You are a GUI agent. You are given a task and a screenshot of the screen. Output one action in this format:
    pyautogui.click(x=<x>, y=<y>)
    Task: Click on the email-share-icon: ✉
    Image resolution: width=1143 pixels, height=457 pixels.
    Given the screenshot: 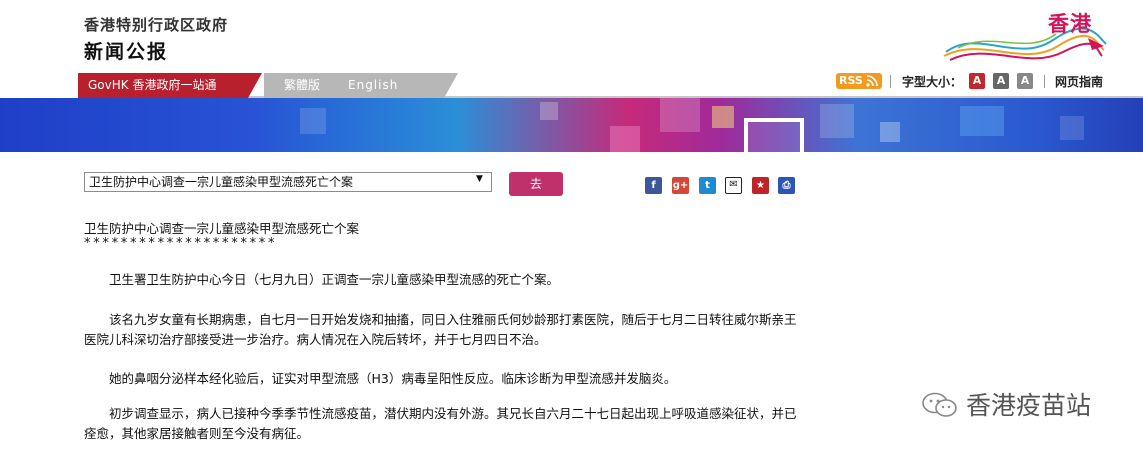 What is the action you would take?
    pyautogui.click(x=733, y=185)
    